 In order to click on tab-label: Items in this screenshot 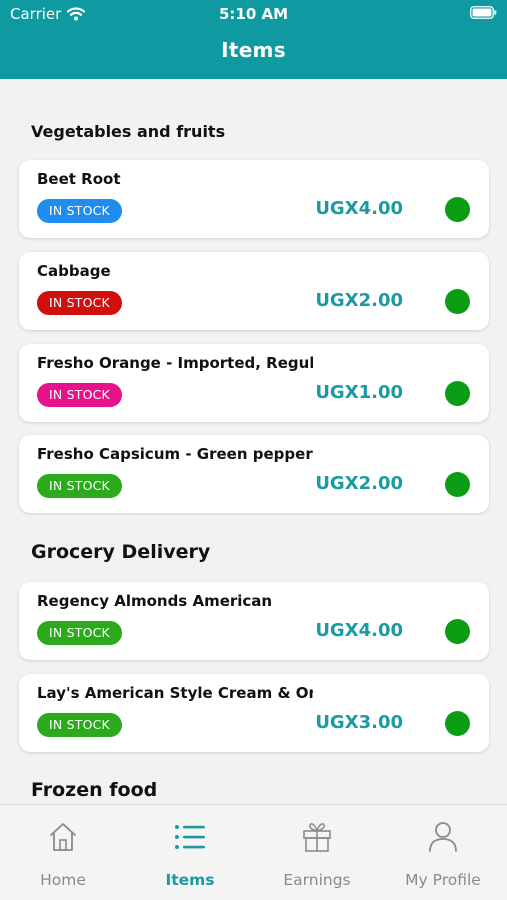, I will do `click(190, 880)`.